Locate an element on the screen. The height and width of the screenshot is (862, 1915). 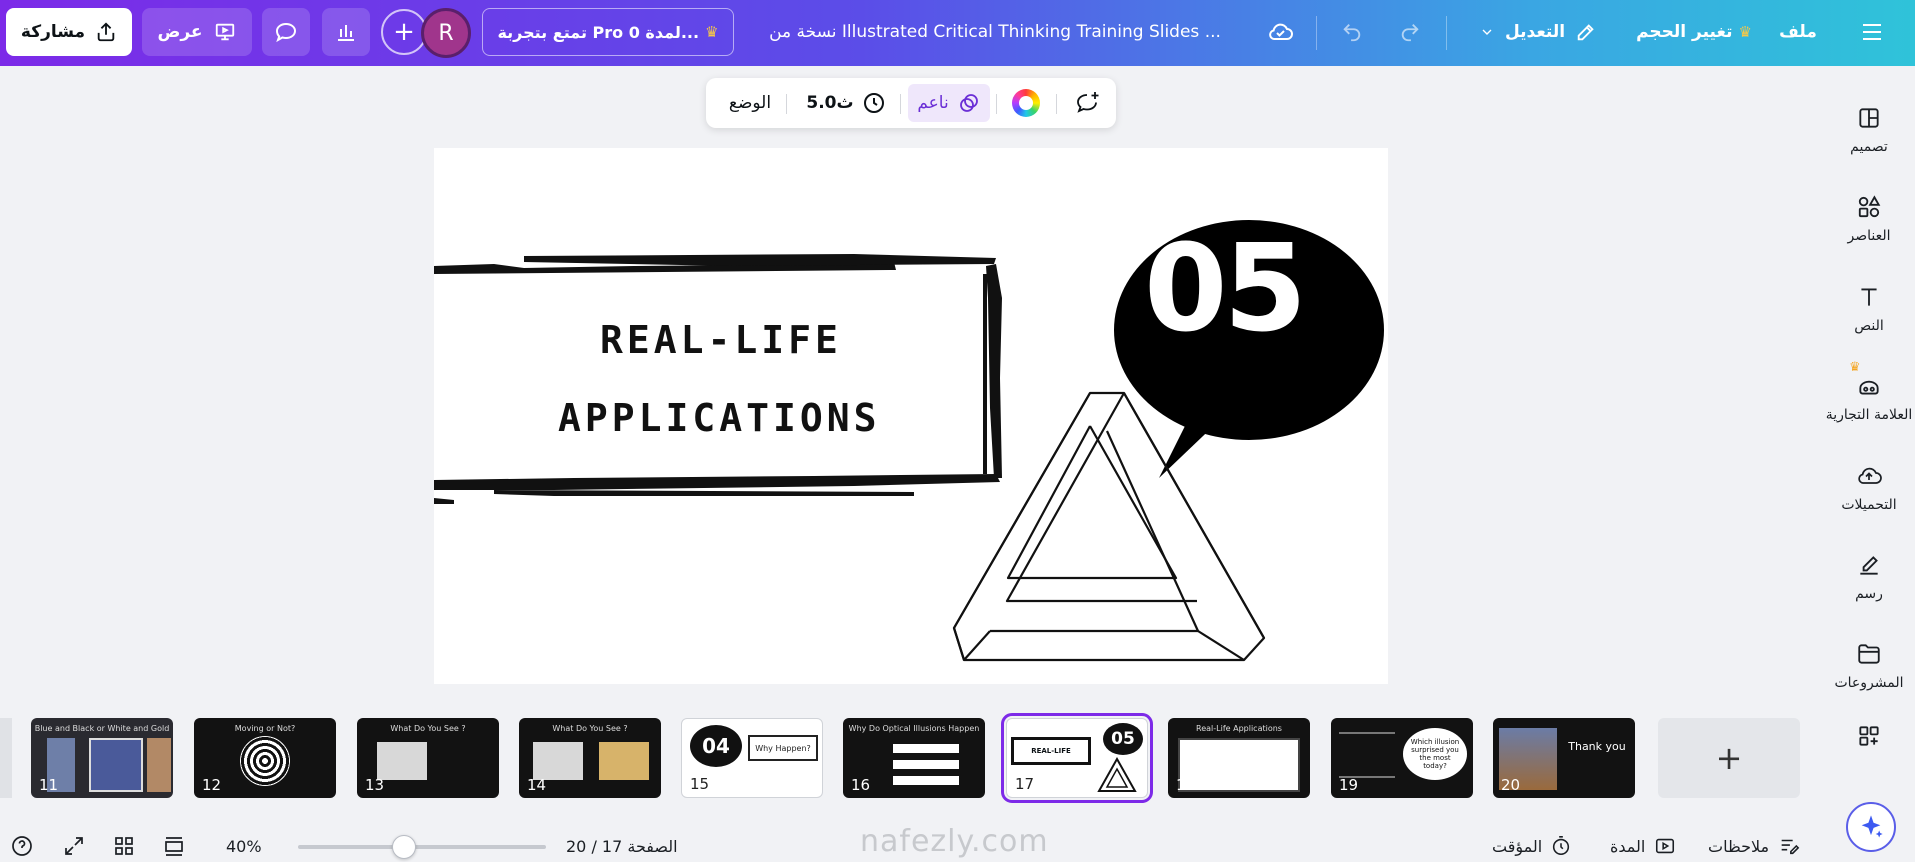
sidebar-item-apps is located at coordinates (1869, 736).